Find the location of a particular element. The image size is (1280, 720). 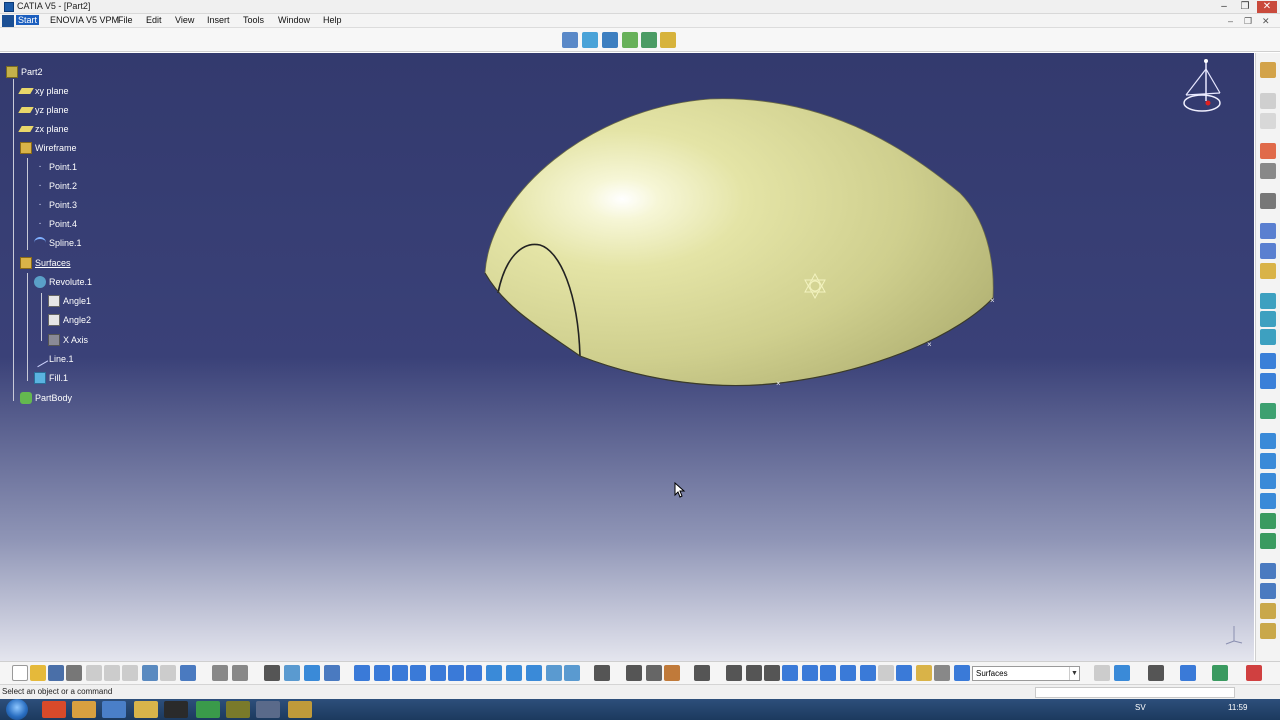

tree-node-yz-plane: yz plane is located at coordinates (43, 110).